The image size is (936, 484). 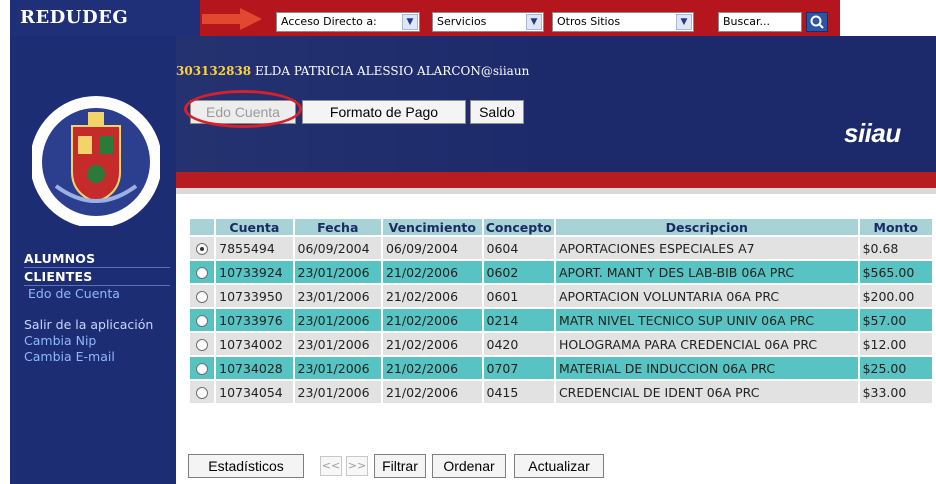 What do you see at coordinates (518, 296) in the screenshot?
I see `cell-concepto: 0601` at bounding box center [518, 296].